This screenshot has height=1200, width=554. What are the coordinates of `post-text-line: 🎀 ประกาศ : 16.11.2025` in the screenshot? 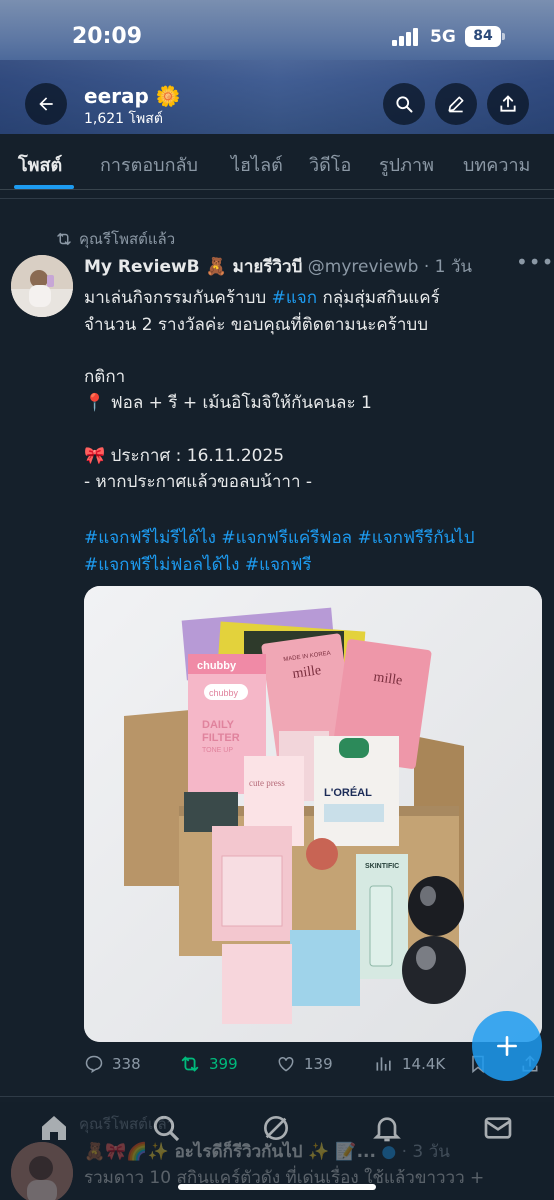 It's located at (184, 456).